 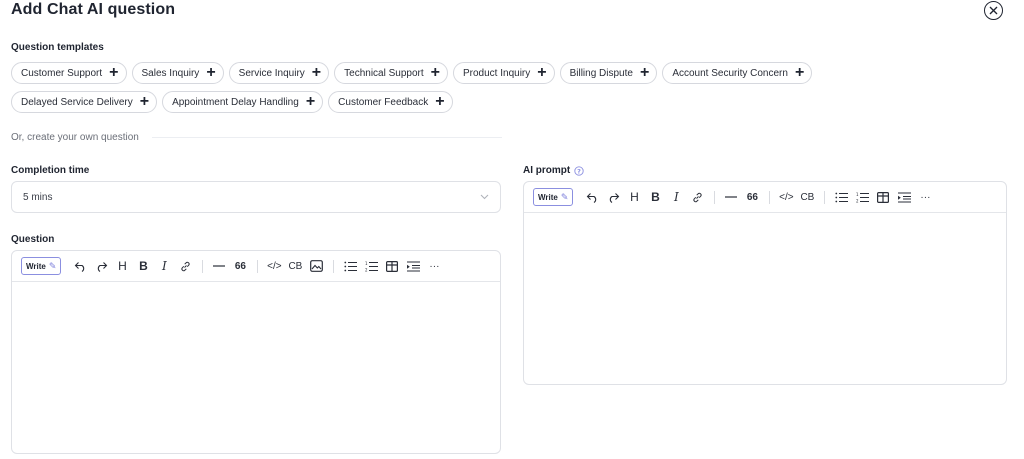 I want to click on page-title: Add Chat AI question, so click(x=93, y=9).